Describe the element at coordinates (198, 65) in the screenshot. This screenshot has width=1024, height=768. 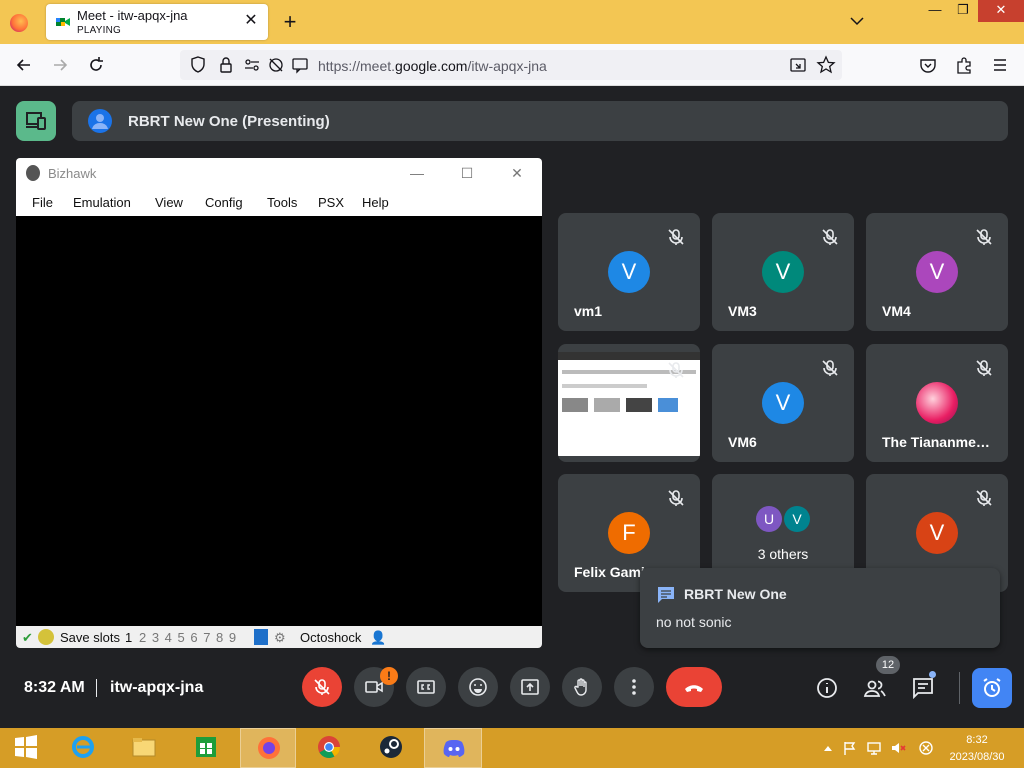
I see `tracking-shield-icon` at that location.